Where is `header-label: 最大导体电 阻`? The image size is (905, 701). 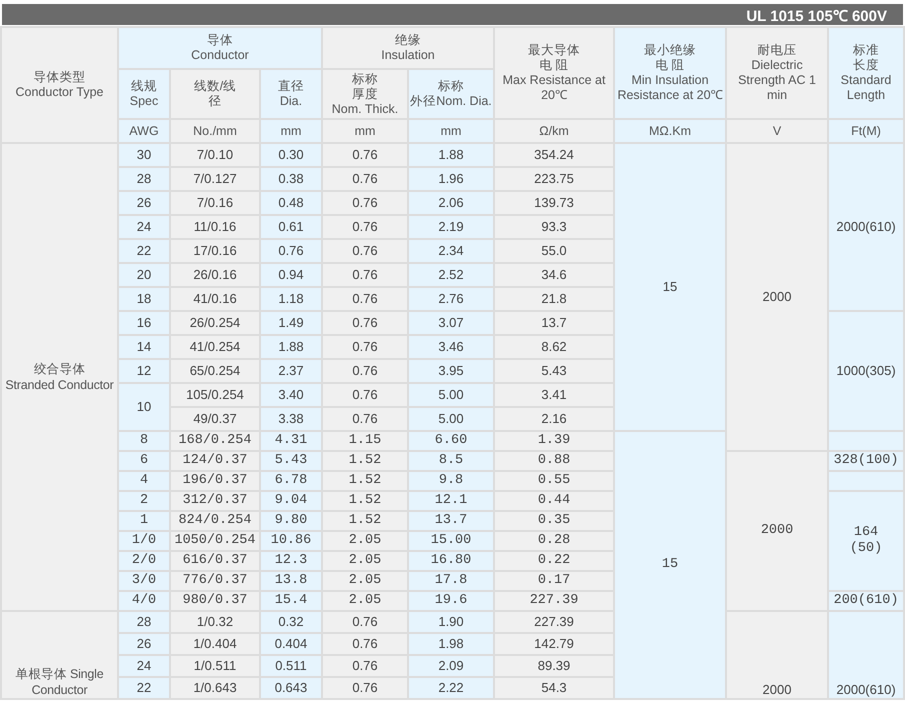
header-label: 最大导体电 阻 is located at coordinates (554, 58).